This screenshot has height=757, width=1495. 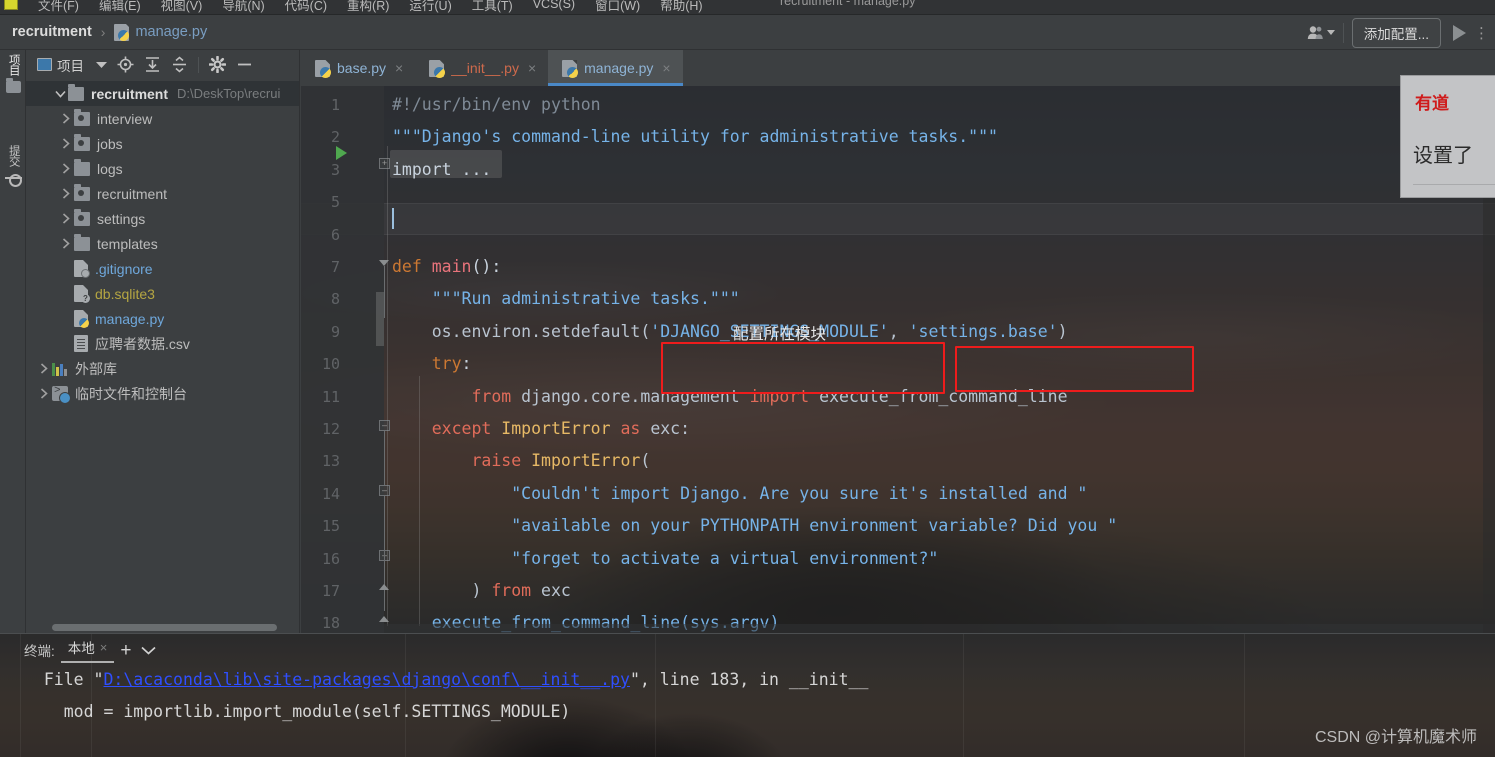 I want to click on tree-node-0: recruitment D:\DeskTop\recrui, so click(x=162, y=93).